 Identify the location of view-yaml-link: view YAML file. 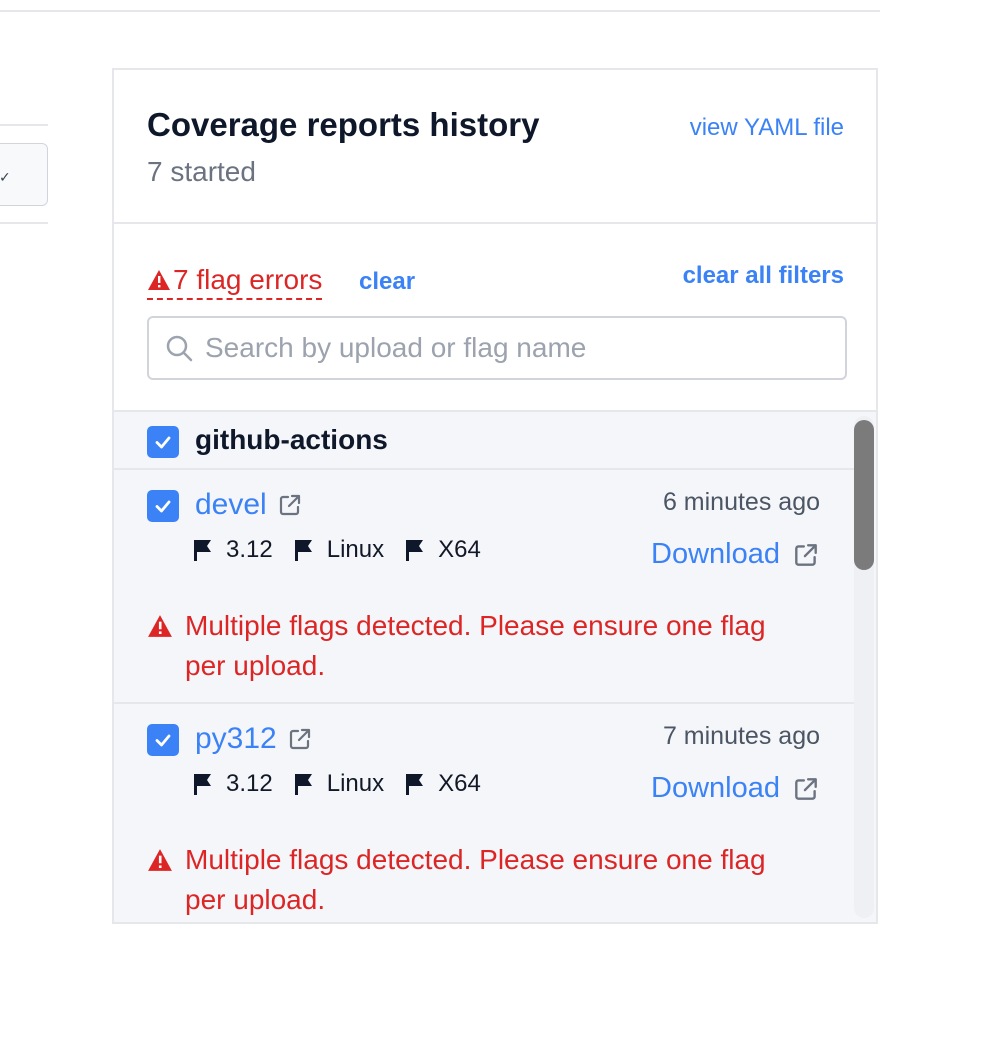
(767, 128).